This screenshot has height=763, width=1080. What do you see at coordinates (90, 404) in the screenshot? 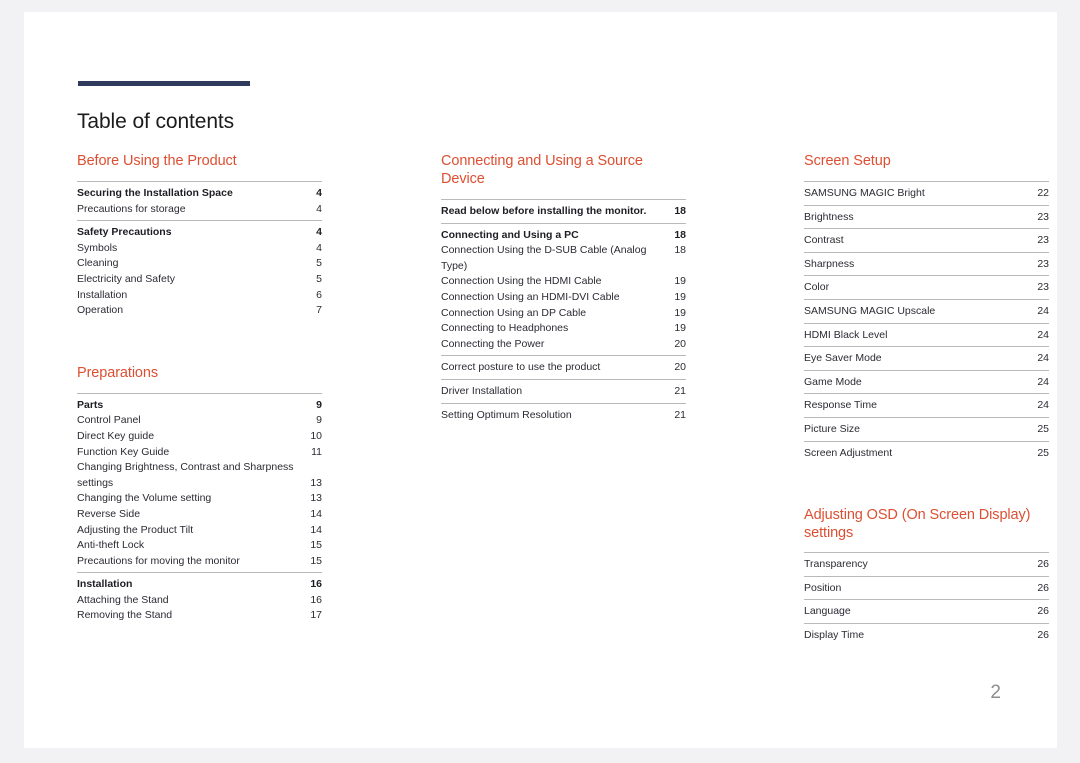
I see `toc-entry-label: Parts` at bounding box center [90, 404].